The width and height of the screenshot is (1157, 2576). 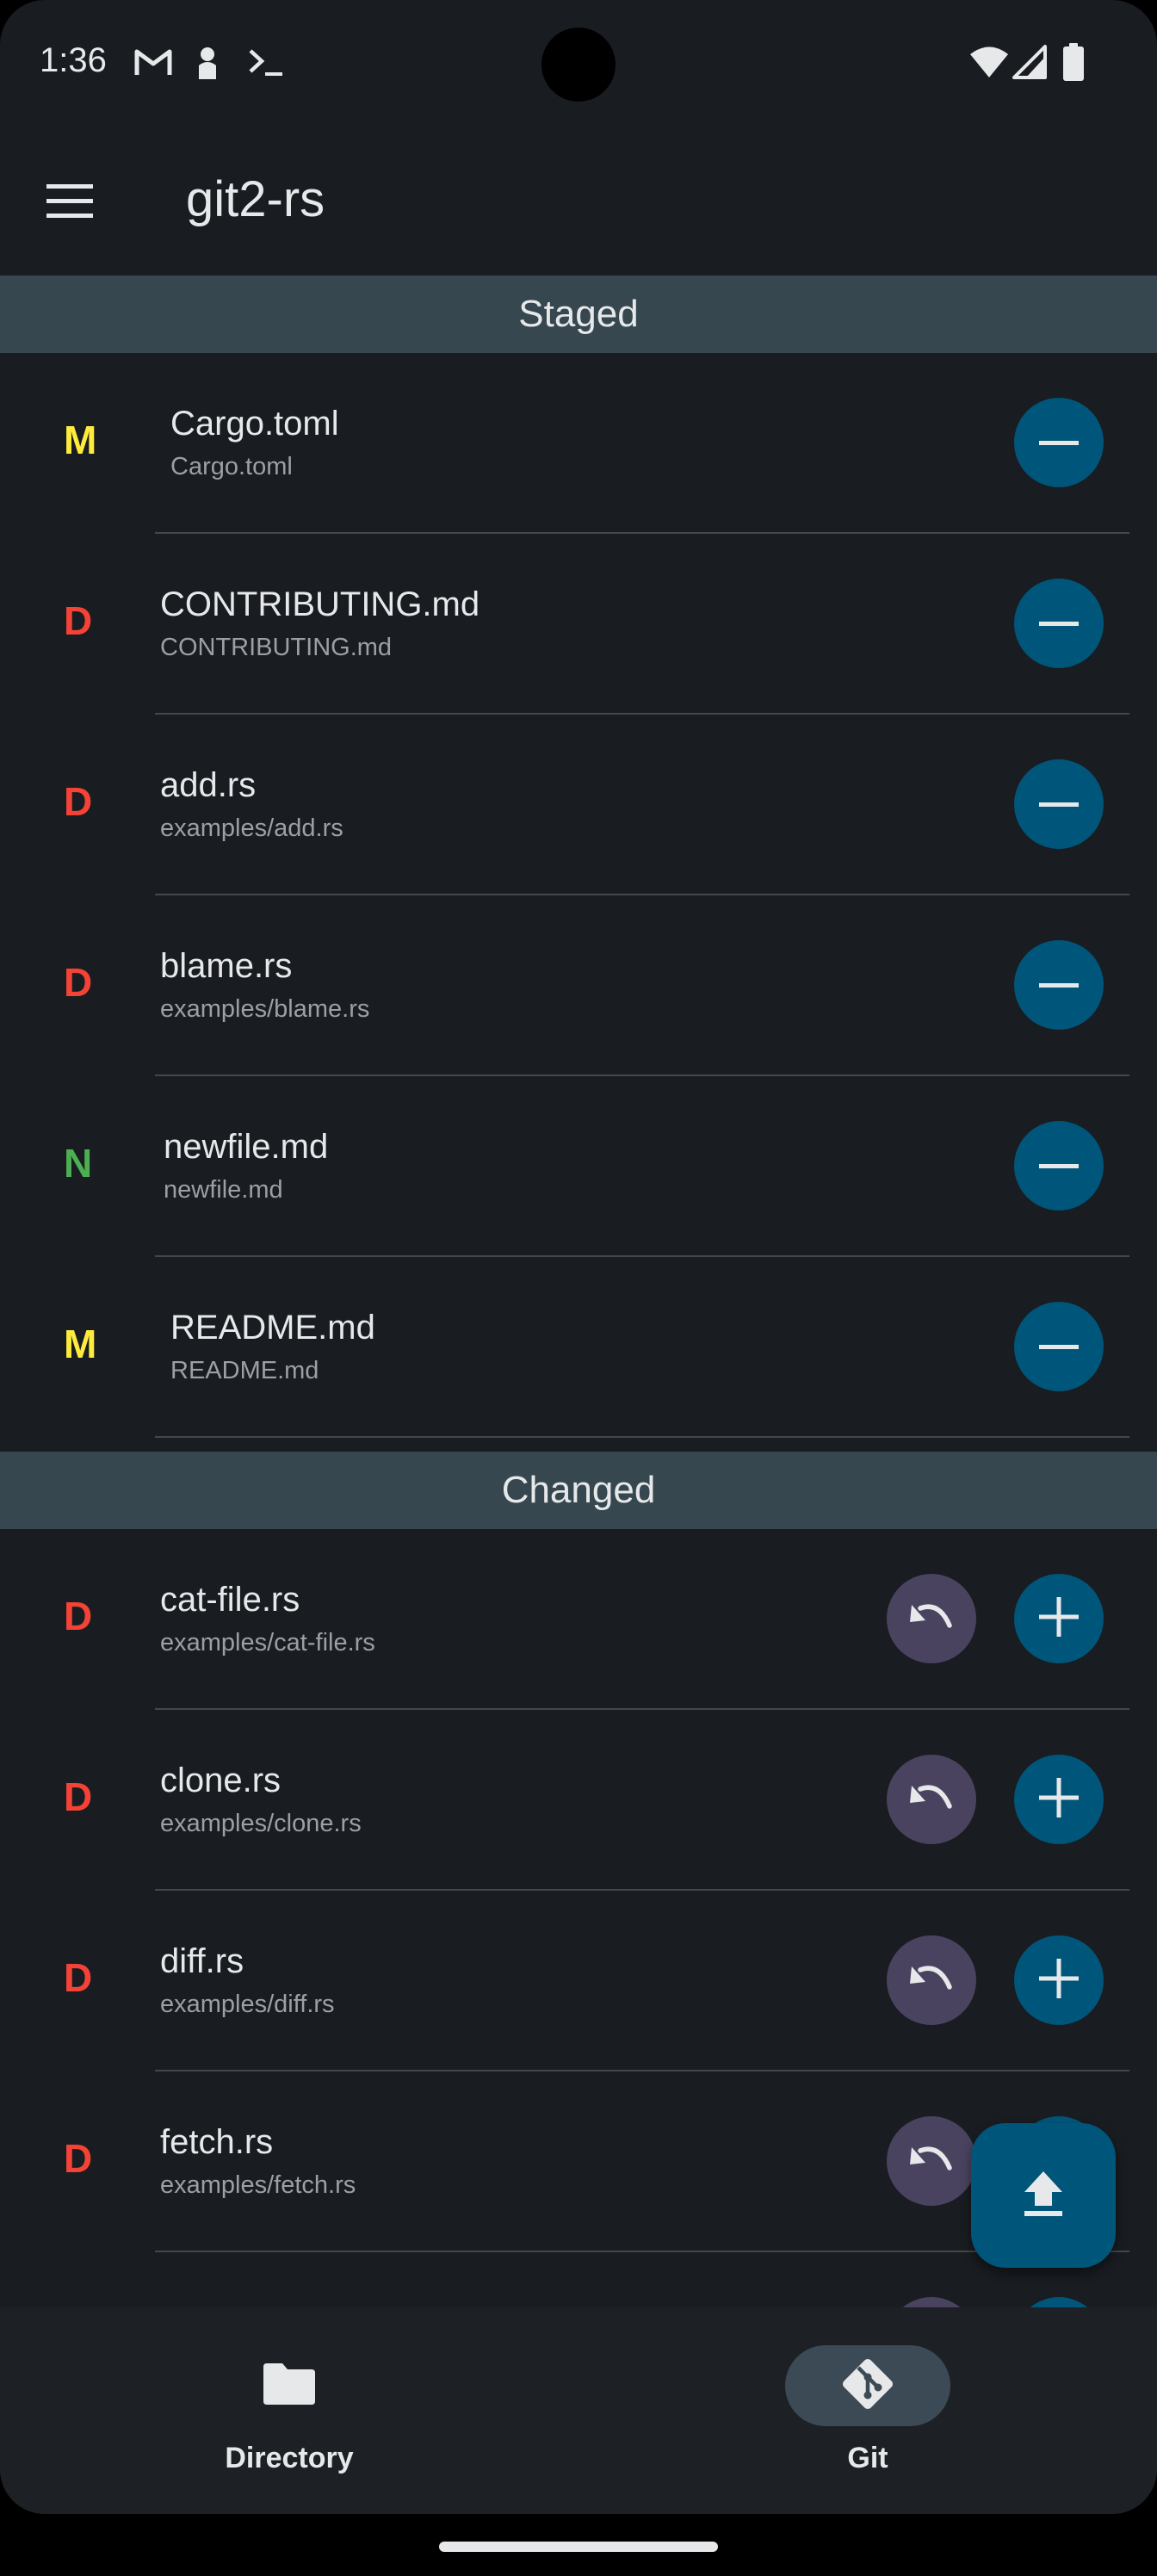 I want to click on file-name: clone.rs, so click(x=221, y=1780).